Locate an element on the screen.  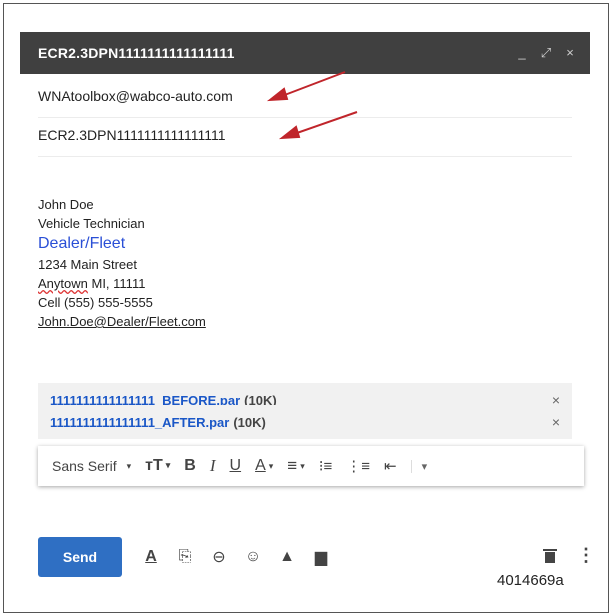
arrowhead-to-recipient is located at coordinates (277, 94).